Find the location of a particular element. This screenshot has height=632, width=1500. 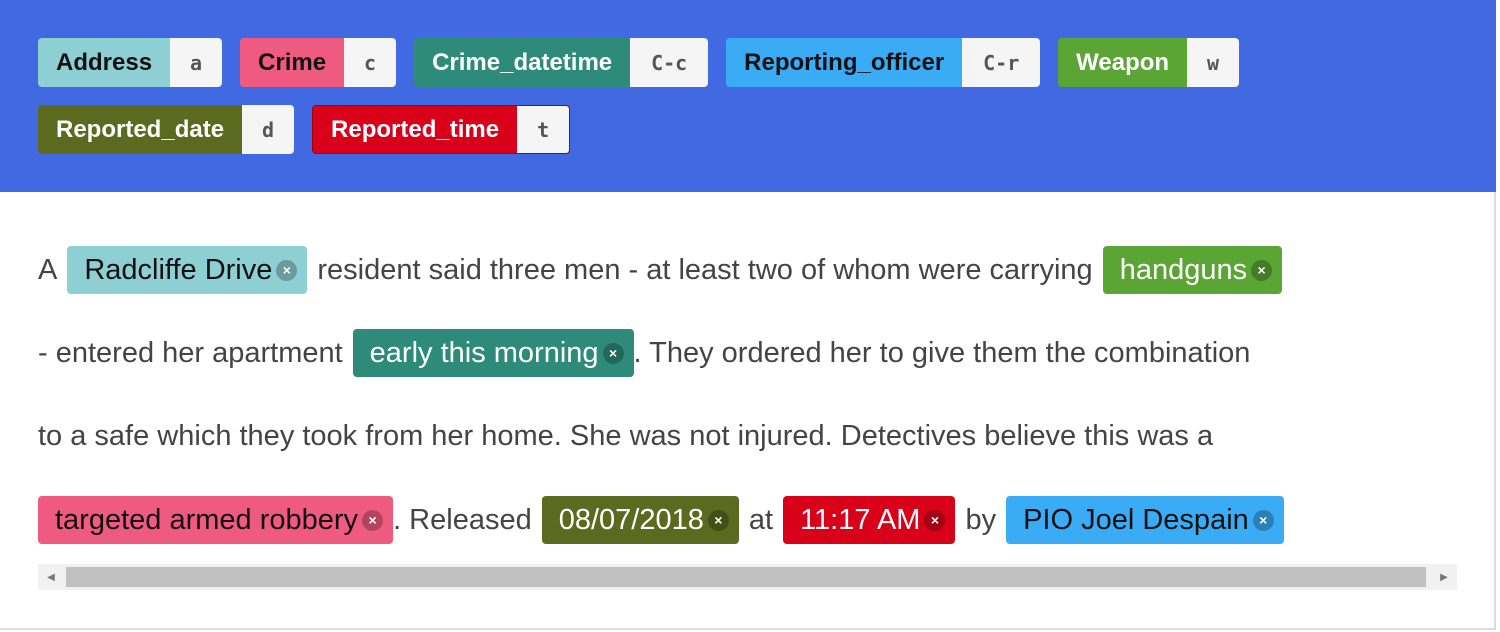

shortcut-key: C-r is located at coordinates (1001, 62).